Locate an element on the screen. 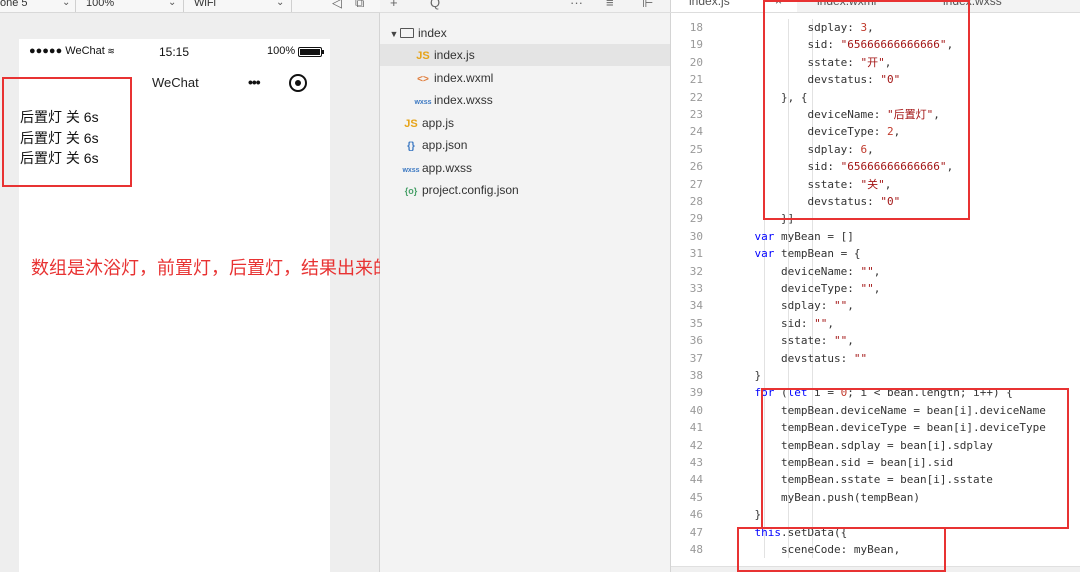 The image size is (1080, 572). line-number: 47 is located at coordinates (696, 532).